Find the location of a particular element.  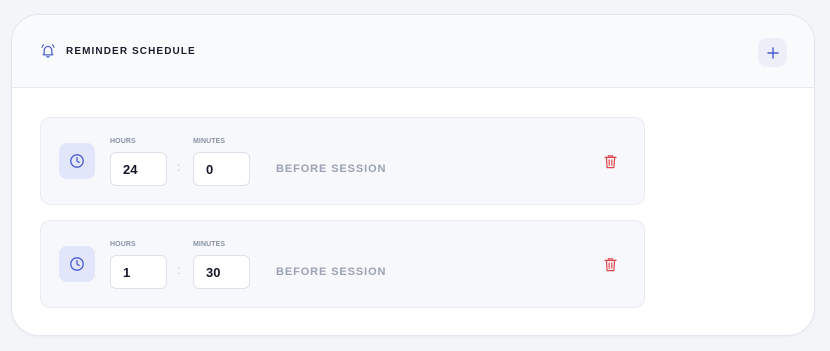

bell-icon is located at coordinates (48, 51).